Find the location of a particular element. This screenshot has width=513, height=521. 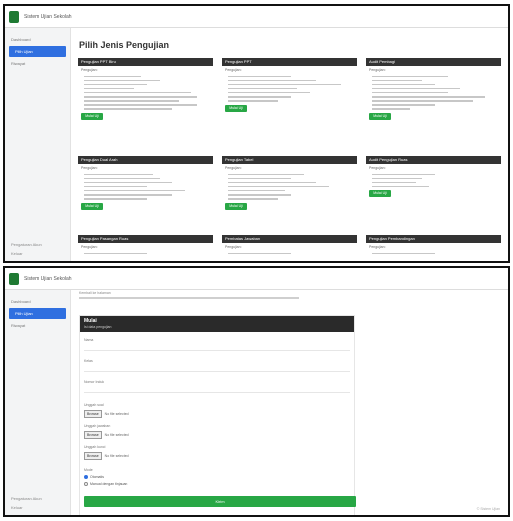

radio-option-auto: Otomatis is located at coordinates (94, 477).